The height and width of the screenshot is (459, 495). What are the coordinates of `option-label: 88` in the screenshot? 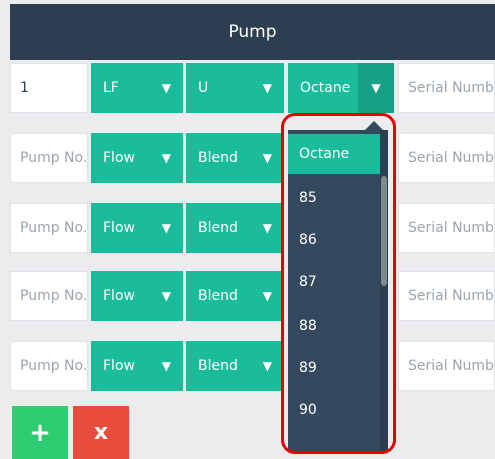 It's located at (308, 326).